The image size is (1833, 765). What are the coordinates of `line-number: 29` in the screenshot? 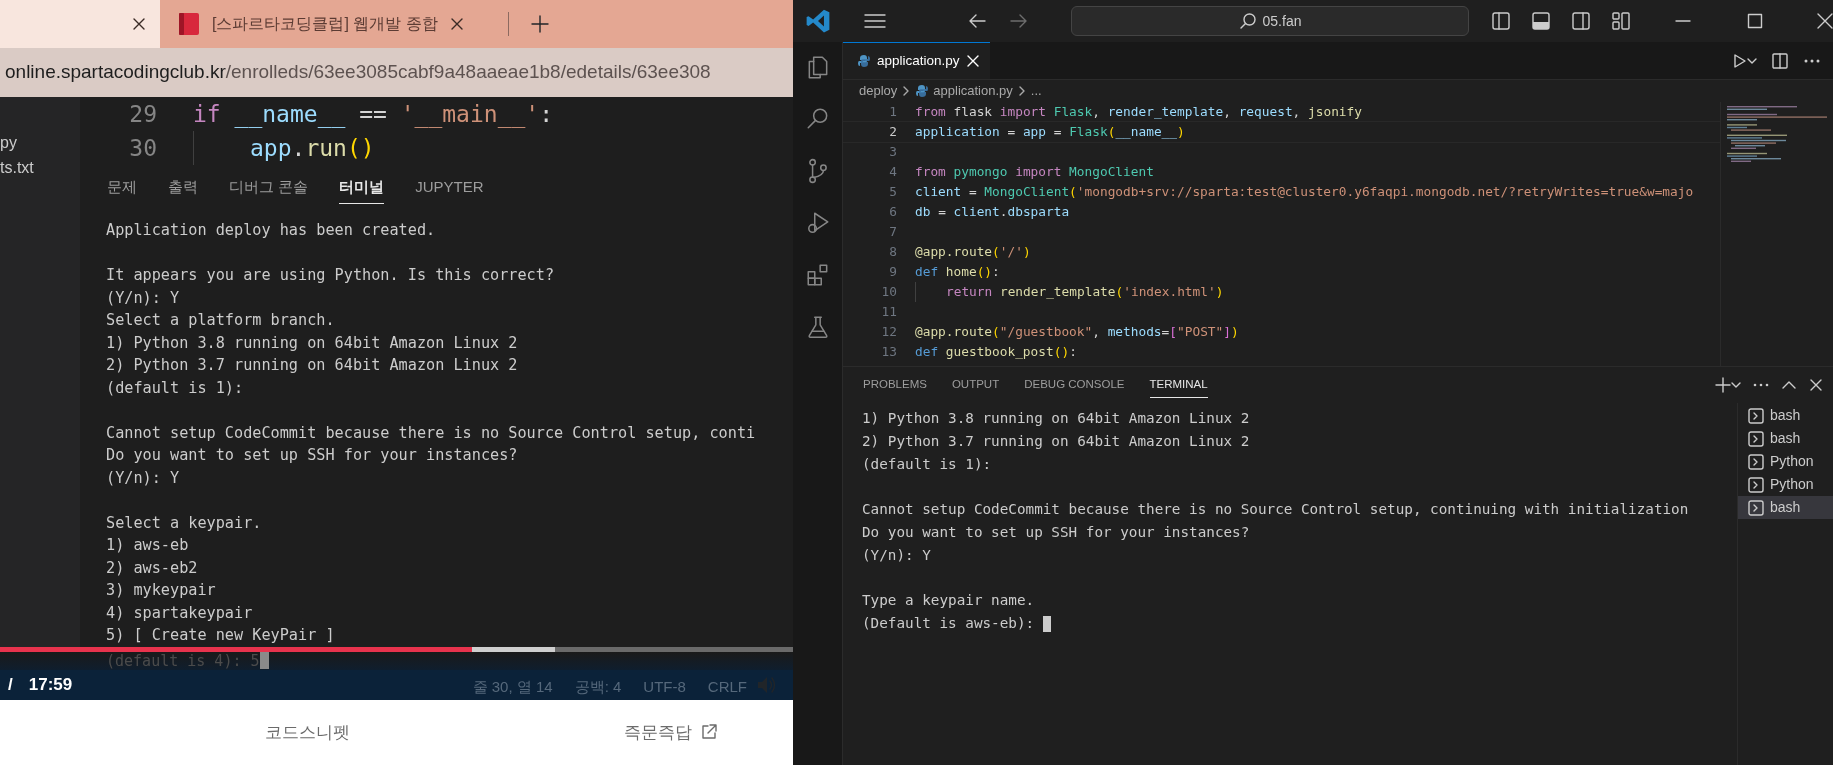 It's located at (142, 114).